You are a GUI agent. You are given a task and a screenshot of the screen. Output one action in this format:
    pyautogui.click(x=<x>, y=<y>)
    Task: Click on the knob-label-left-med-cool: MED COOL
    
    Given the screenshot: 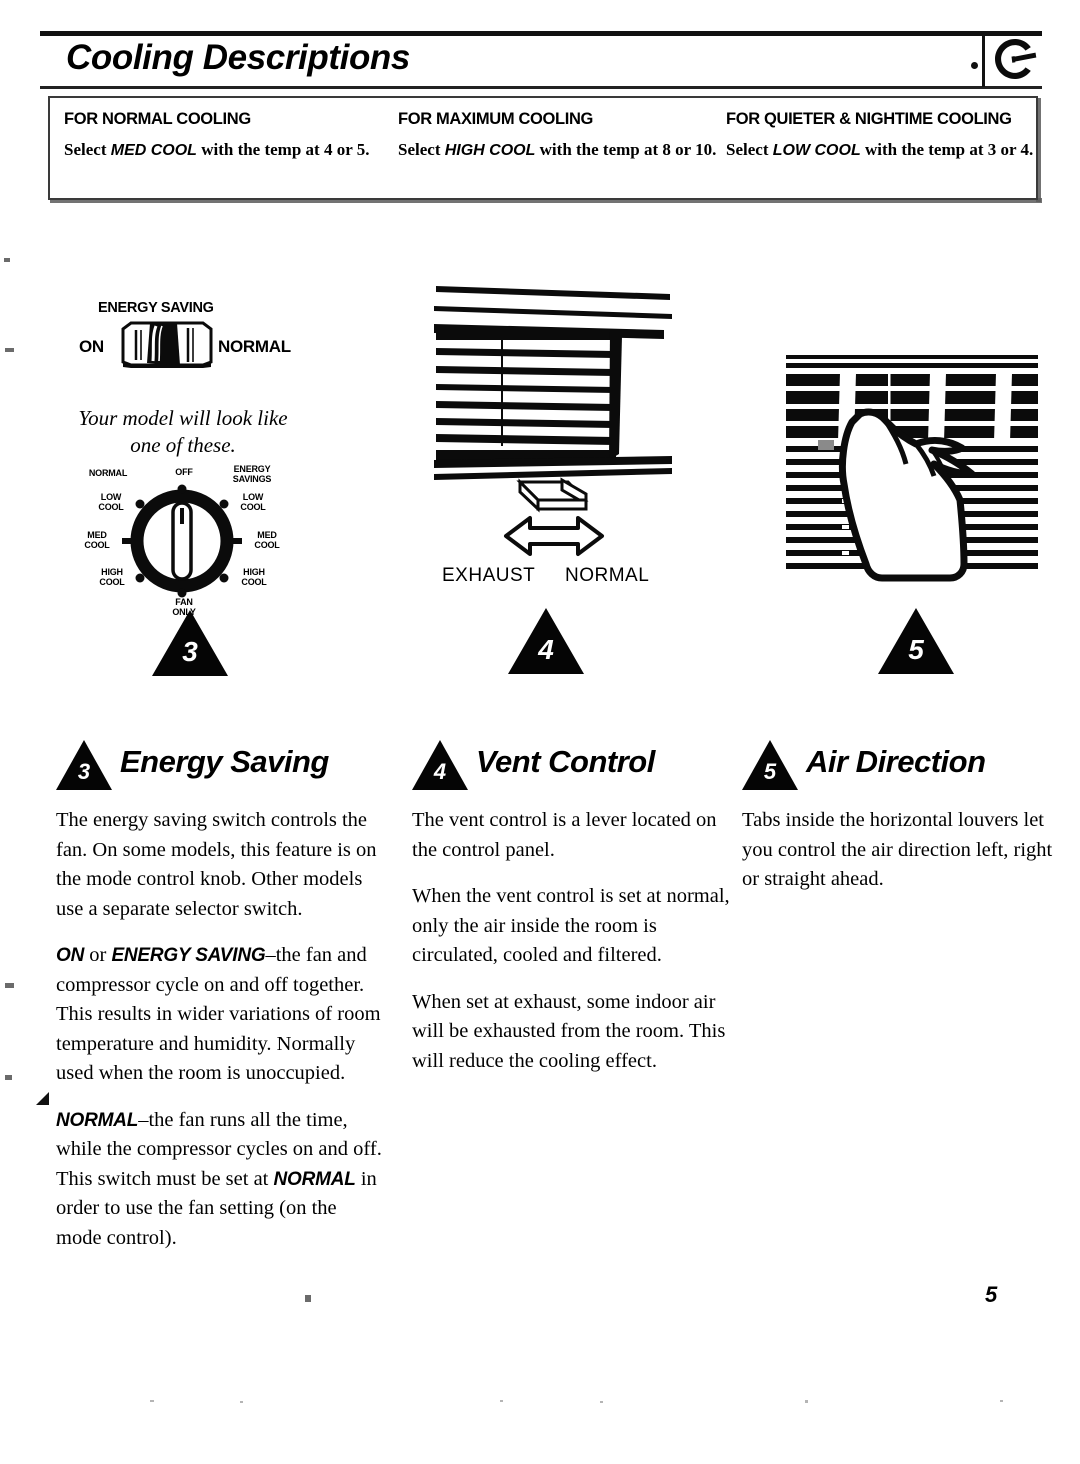 What is the action you would take?
    pyautogui.click(x=97, y=540)
    